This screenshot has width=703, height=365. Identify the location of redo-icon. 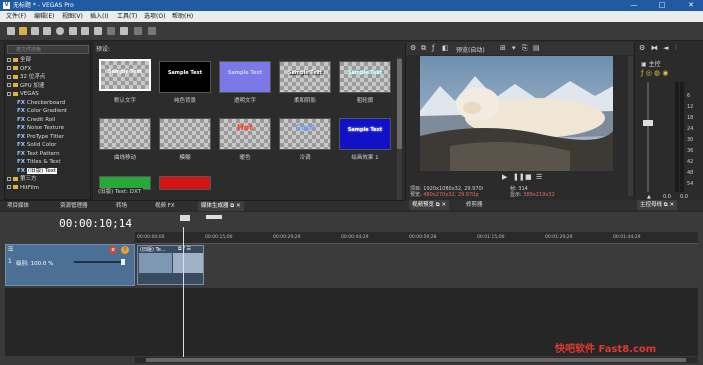
(138, 31).